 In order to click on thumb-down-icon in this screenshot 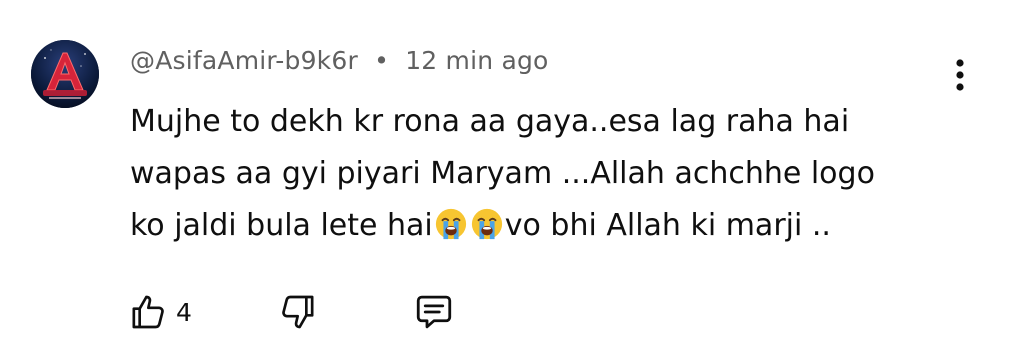, I will do `click(298, 312)`.